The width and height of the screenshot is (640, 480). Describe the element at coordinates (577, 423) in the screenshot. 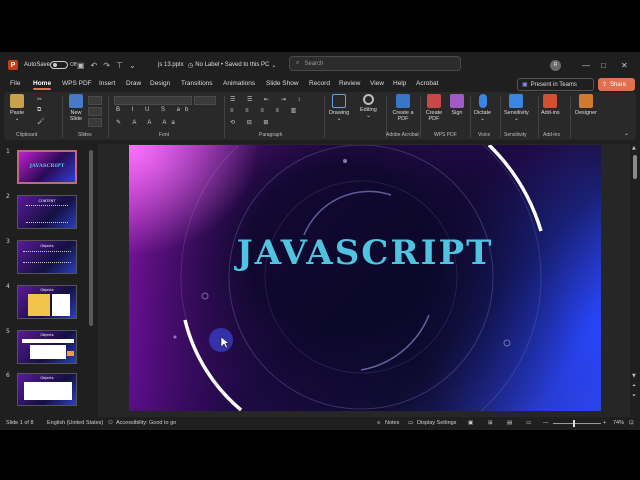

I see `zoom-slider` at that location.